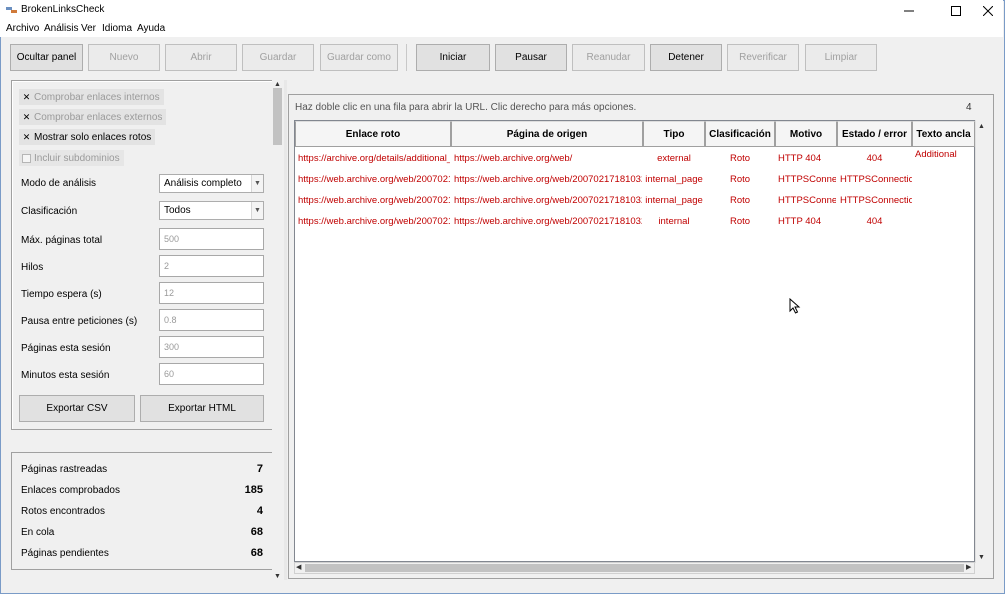 Image resolution: width=1005 pixels, height=594 pixels. Describe the element at coordinates (46, 57) in the screenshot. I see `hide-panel-button: Ocultar panel` at that location.